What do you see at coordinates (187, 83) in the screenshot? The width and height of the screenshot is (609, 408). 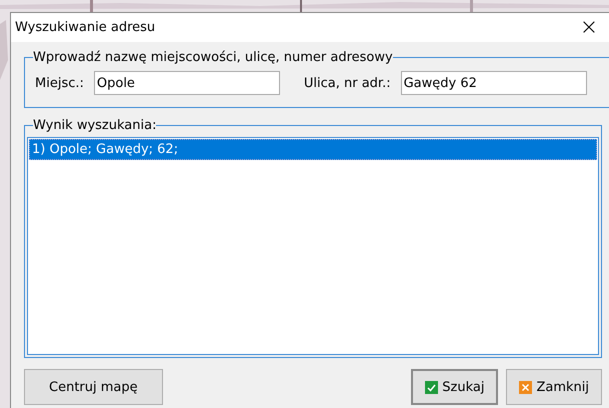 I see `input-field: Opole` at bounding box center [187, 83].